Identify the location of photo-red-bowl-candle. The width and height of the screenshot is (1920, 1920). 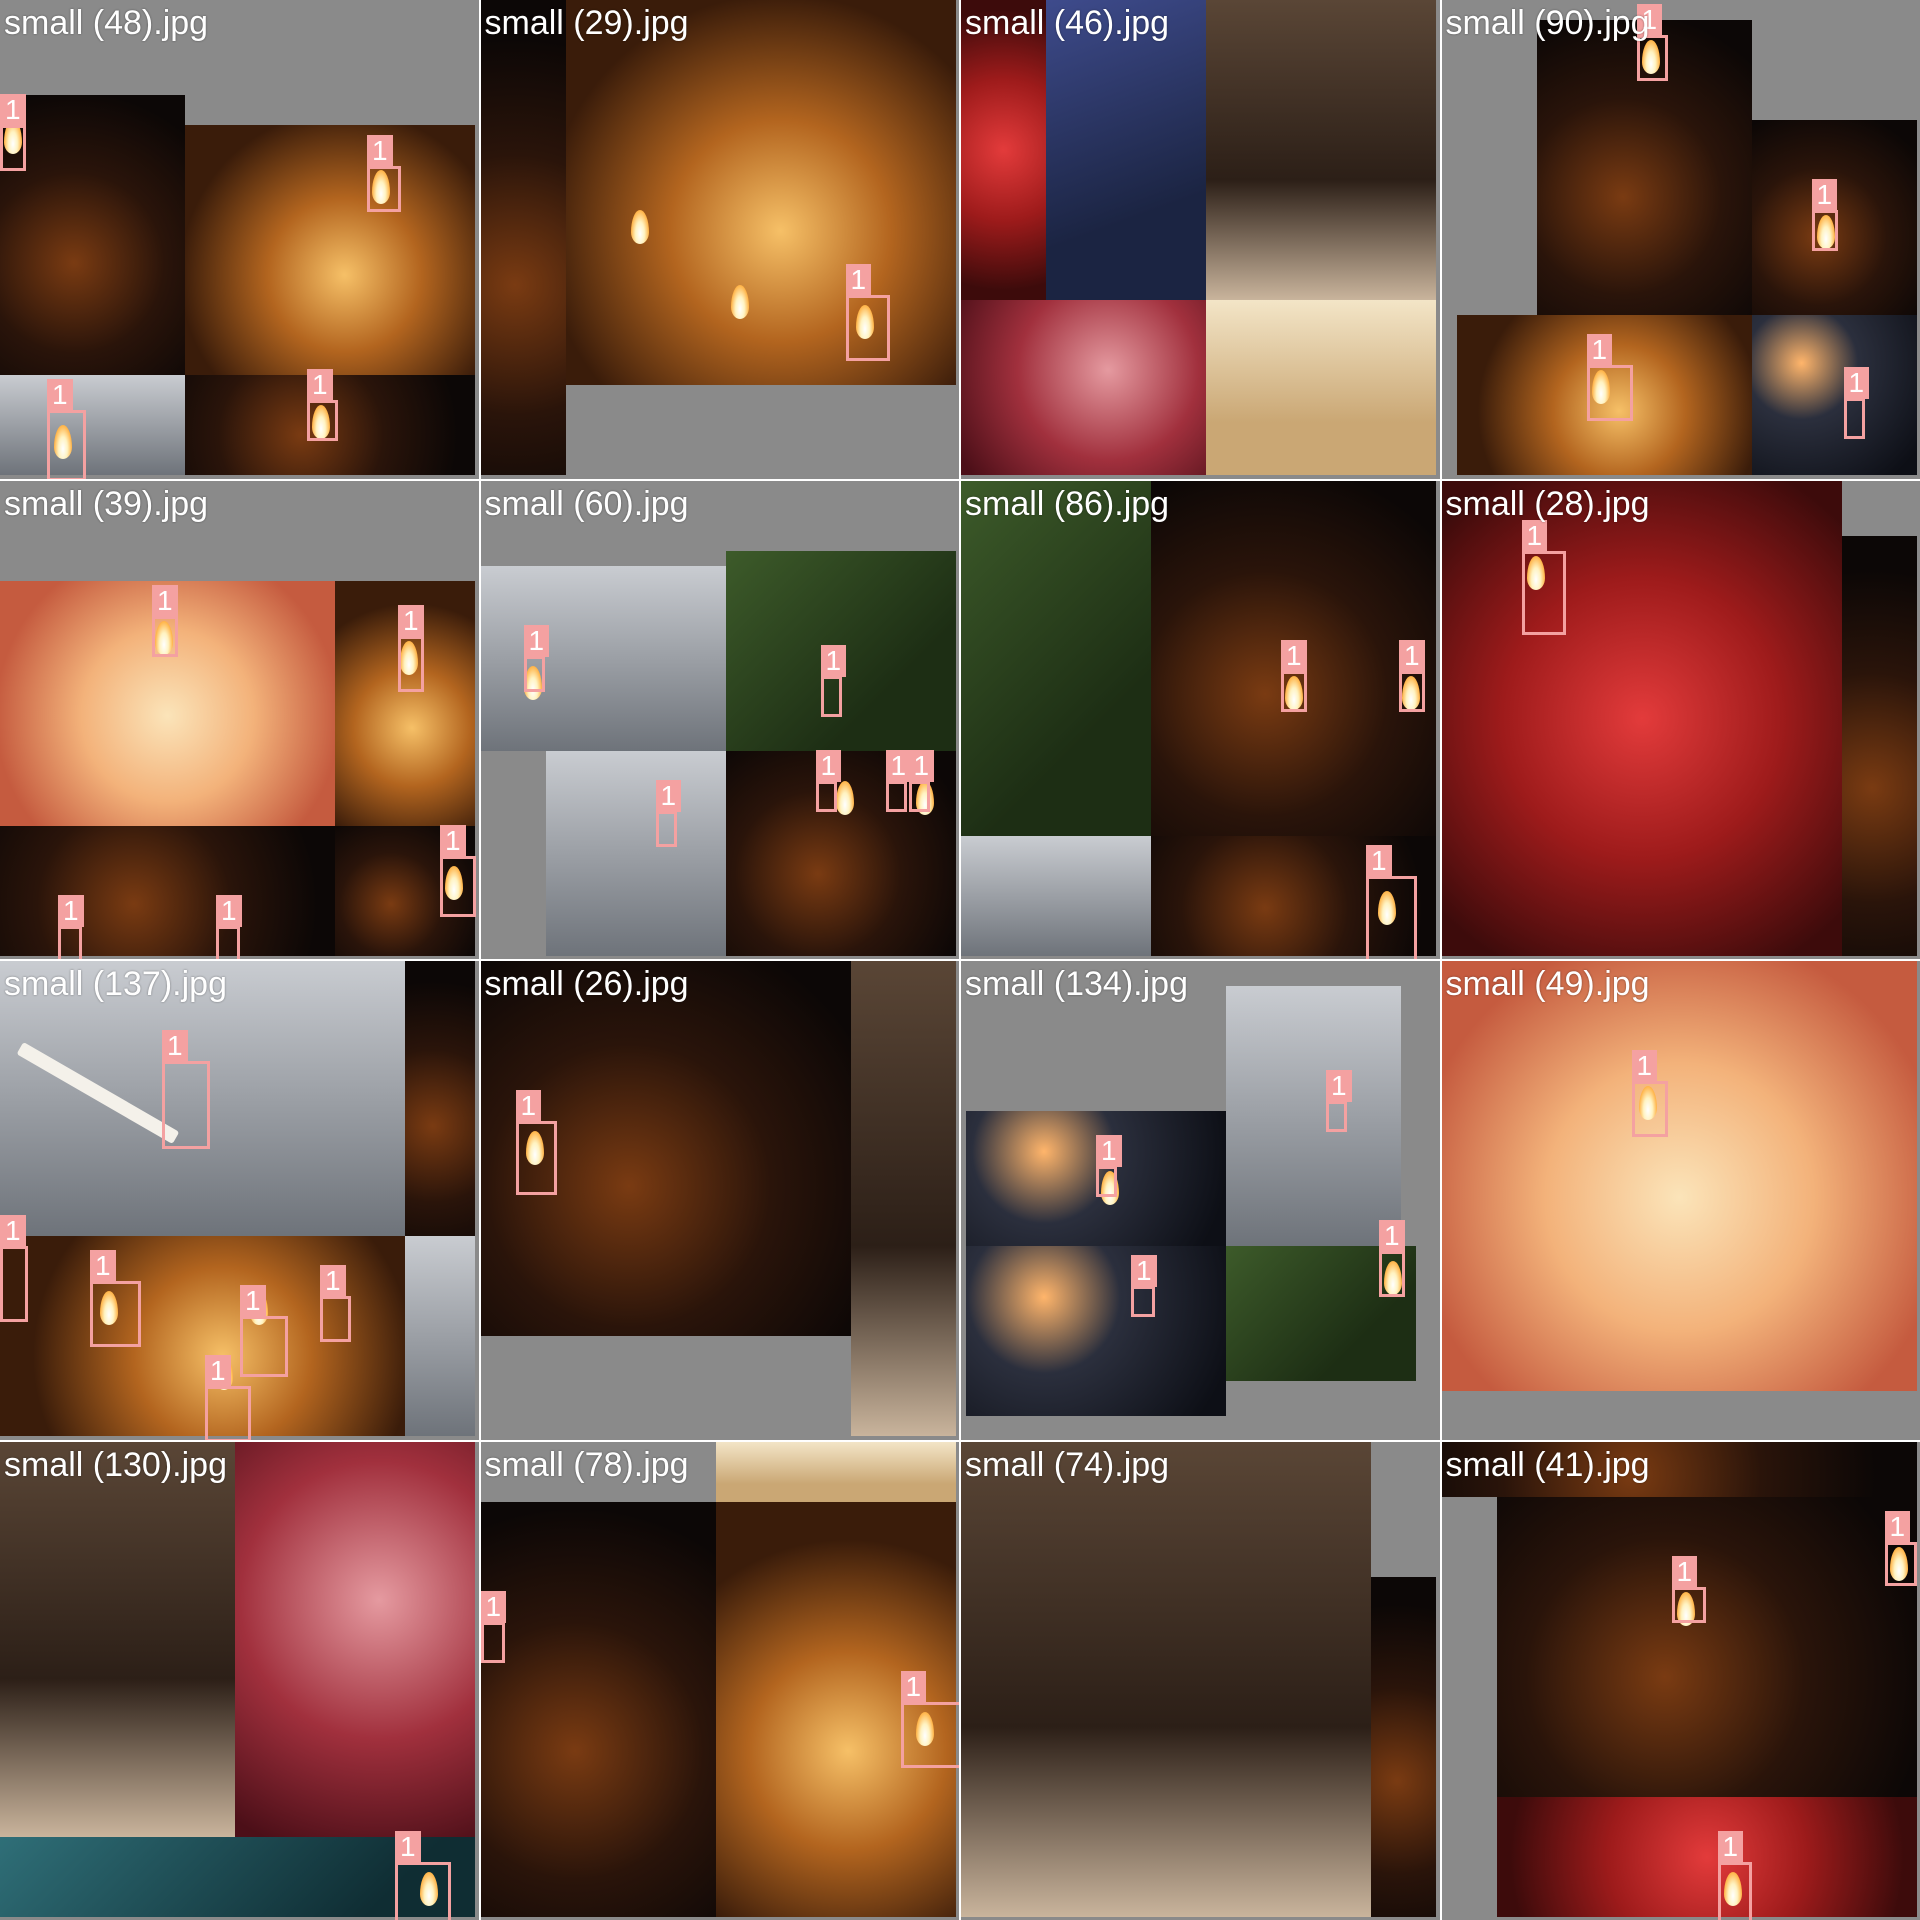
(1706, 1856).